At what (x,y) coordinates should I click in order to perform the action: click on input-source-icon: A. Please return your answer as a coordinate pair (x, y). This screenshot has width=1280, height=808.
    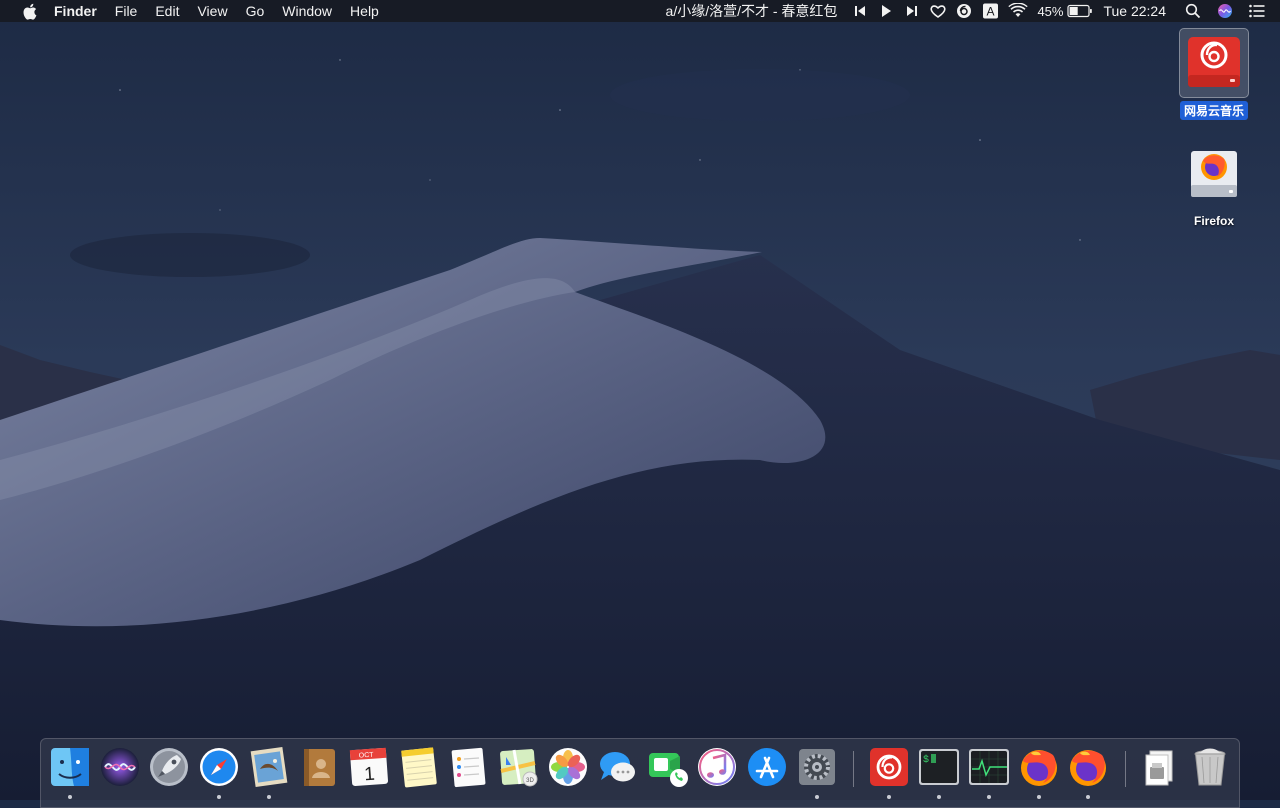
    Looking at the image, I should click on (990, 11).